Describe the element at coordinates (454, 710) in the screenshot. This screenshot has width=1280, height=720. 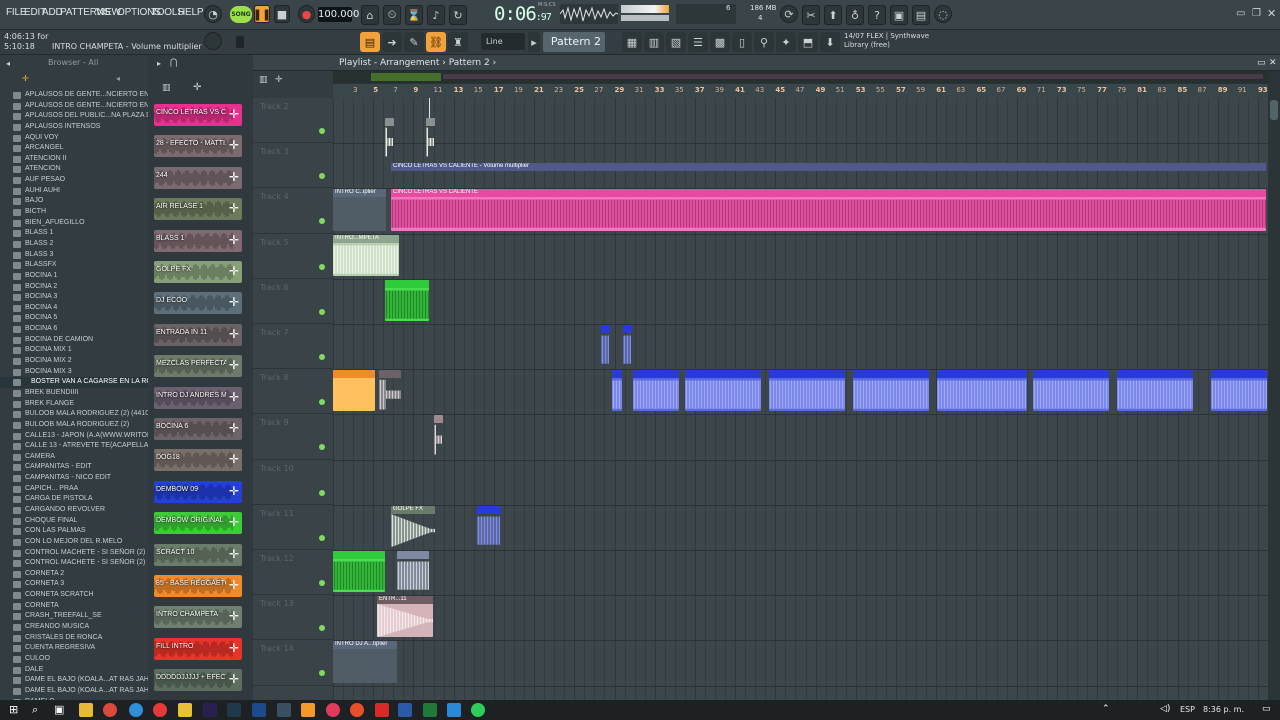
I see `camera-app-icon` at that location.